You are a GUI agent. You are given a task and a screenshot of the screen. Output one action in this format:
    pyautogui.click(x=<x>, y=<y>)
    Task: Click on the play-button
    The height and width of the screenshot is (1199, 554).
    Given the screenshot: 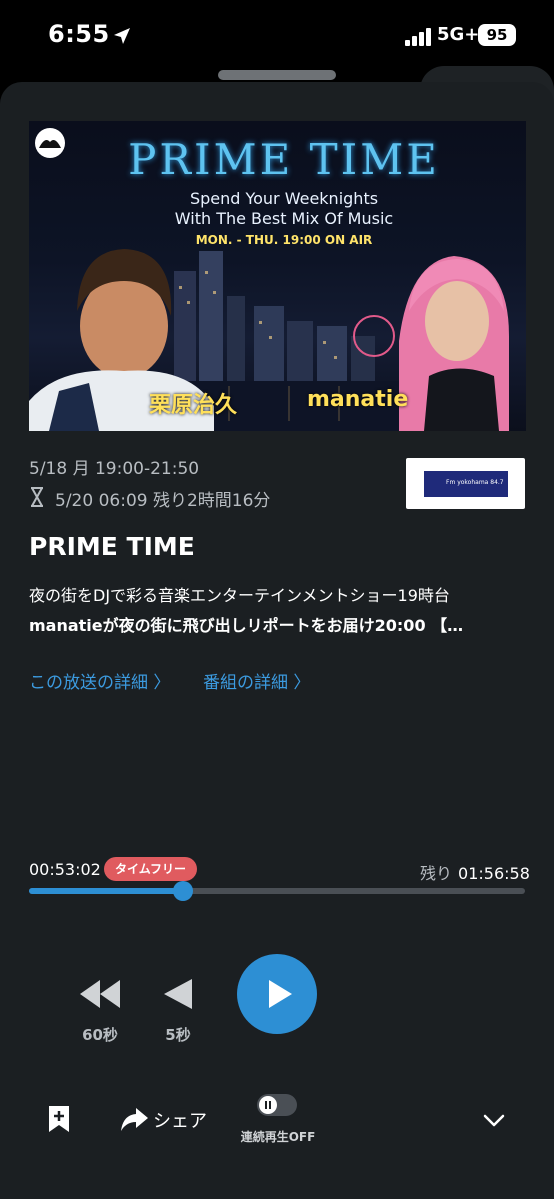 What is the action you would take?
    pyautogui.click(x=277, y=994)
    